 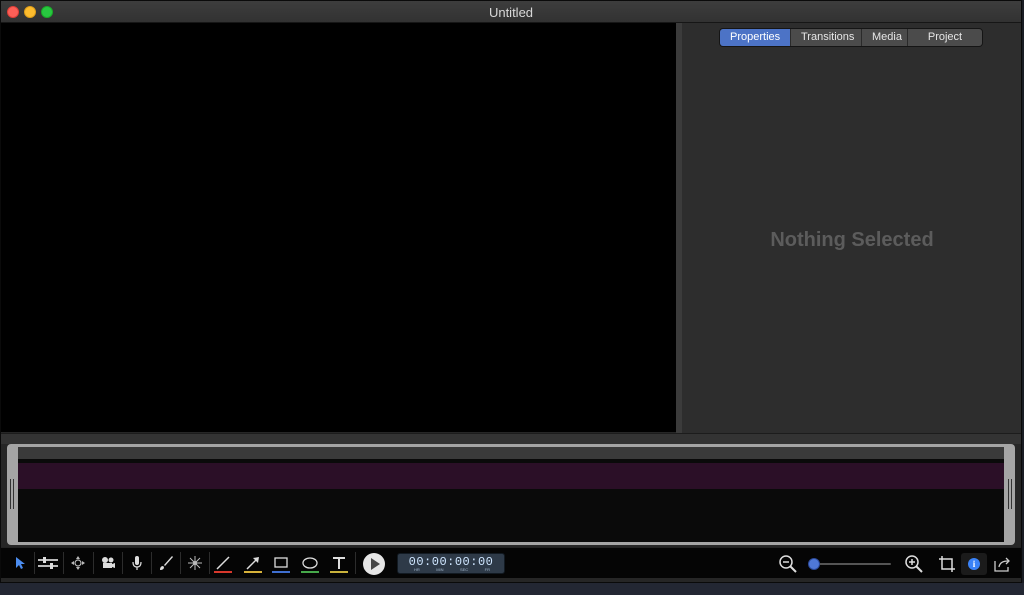 What do you see at coordinates (12, 494) in the screenshot?
I see `timeline-left-handle` at bounding box center [12, 494].